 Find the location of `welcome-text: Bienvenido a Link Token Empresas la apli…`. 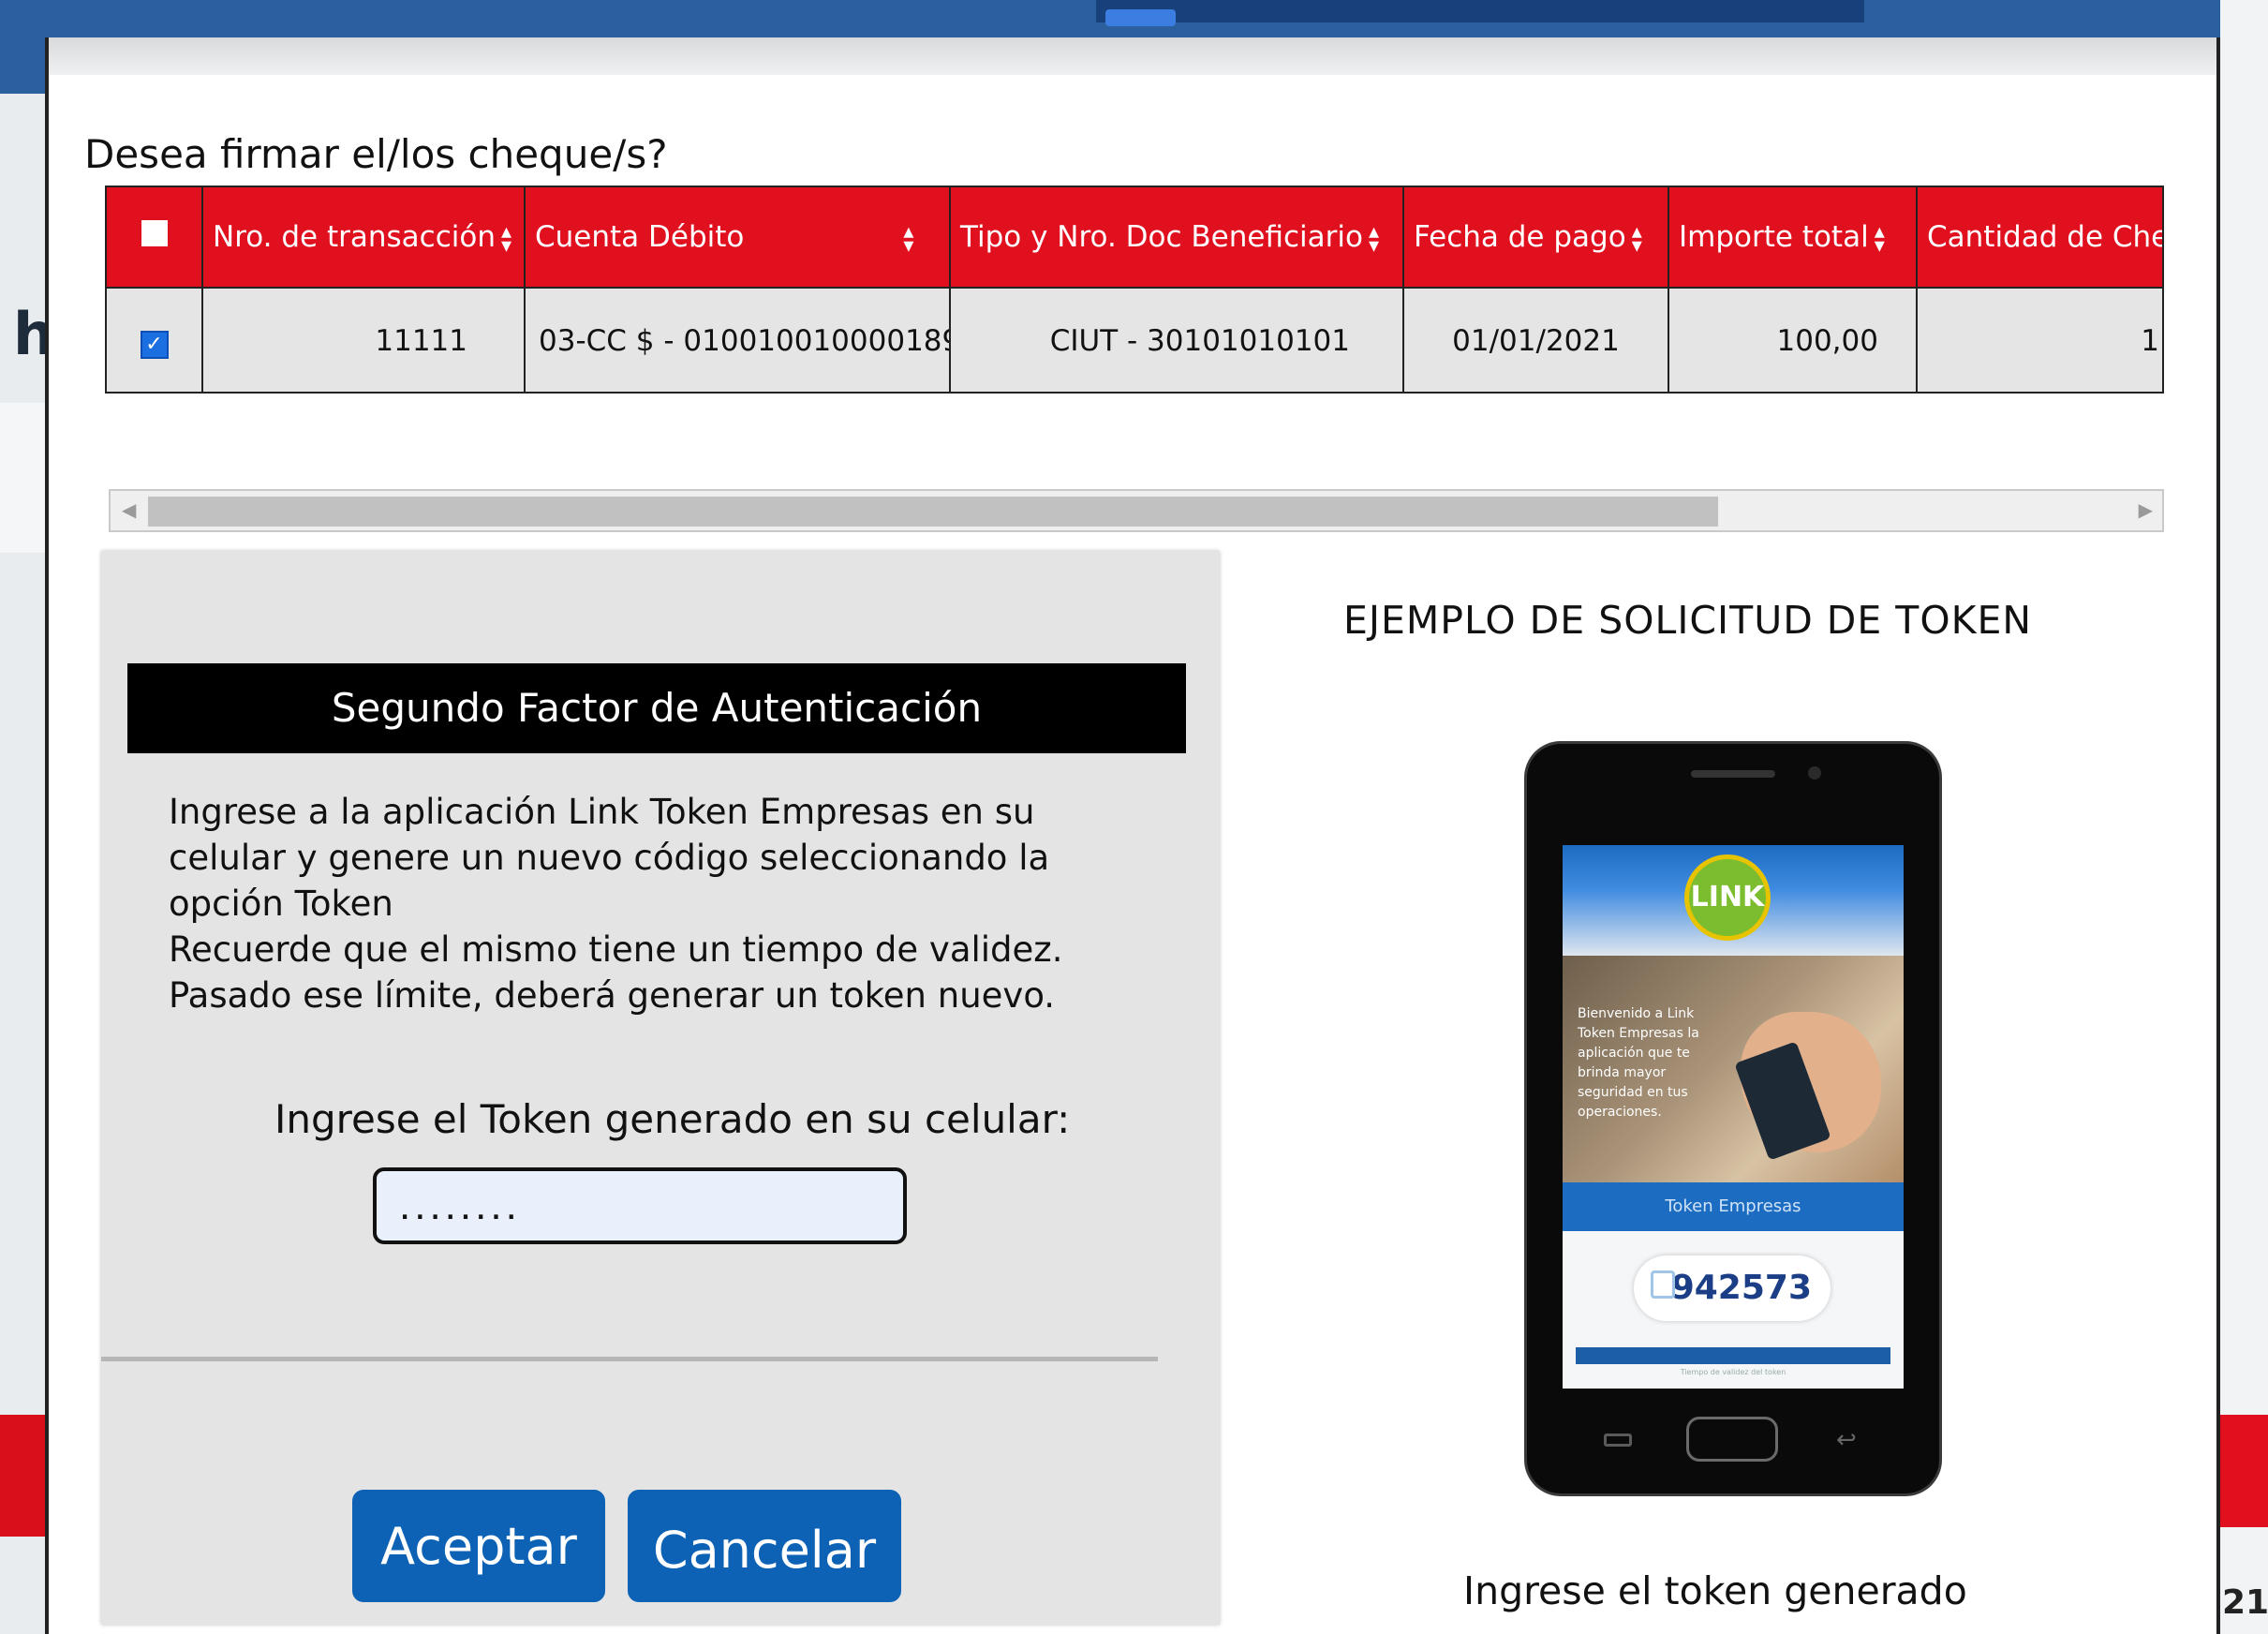

welcome-text: Bienvenido a Link Token Empresas la apli… is located at coordinates (1638, 1063).